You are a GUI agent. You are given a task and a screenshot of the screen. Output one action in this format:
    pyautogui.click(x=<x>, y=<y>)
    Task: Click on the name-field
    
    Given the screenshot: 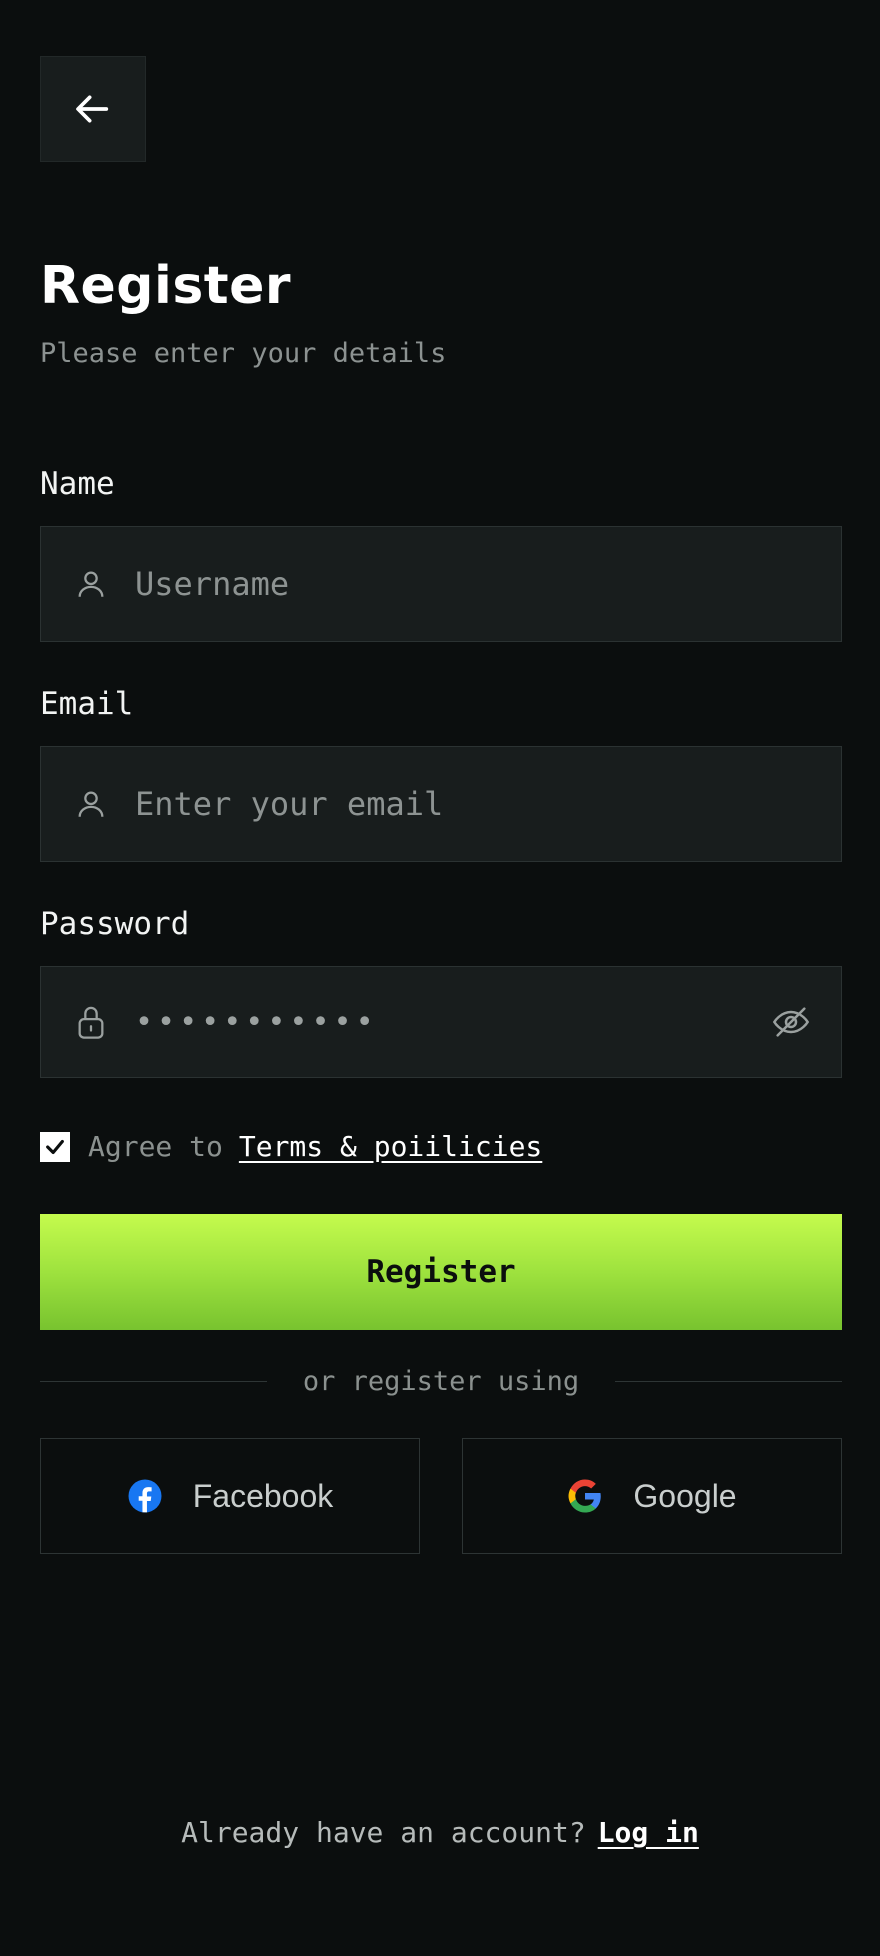 What is the action you would take?
    pyautogui.click(x=441, y=584)
    